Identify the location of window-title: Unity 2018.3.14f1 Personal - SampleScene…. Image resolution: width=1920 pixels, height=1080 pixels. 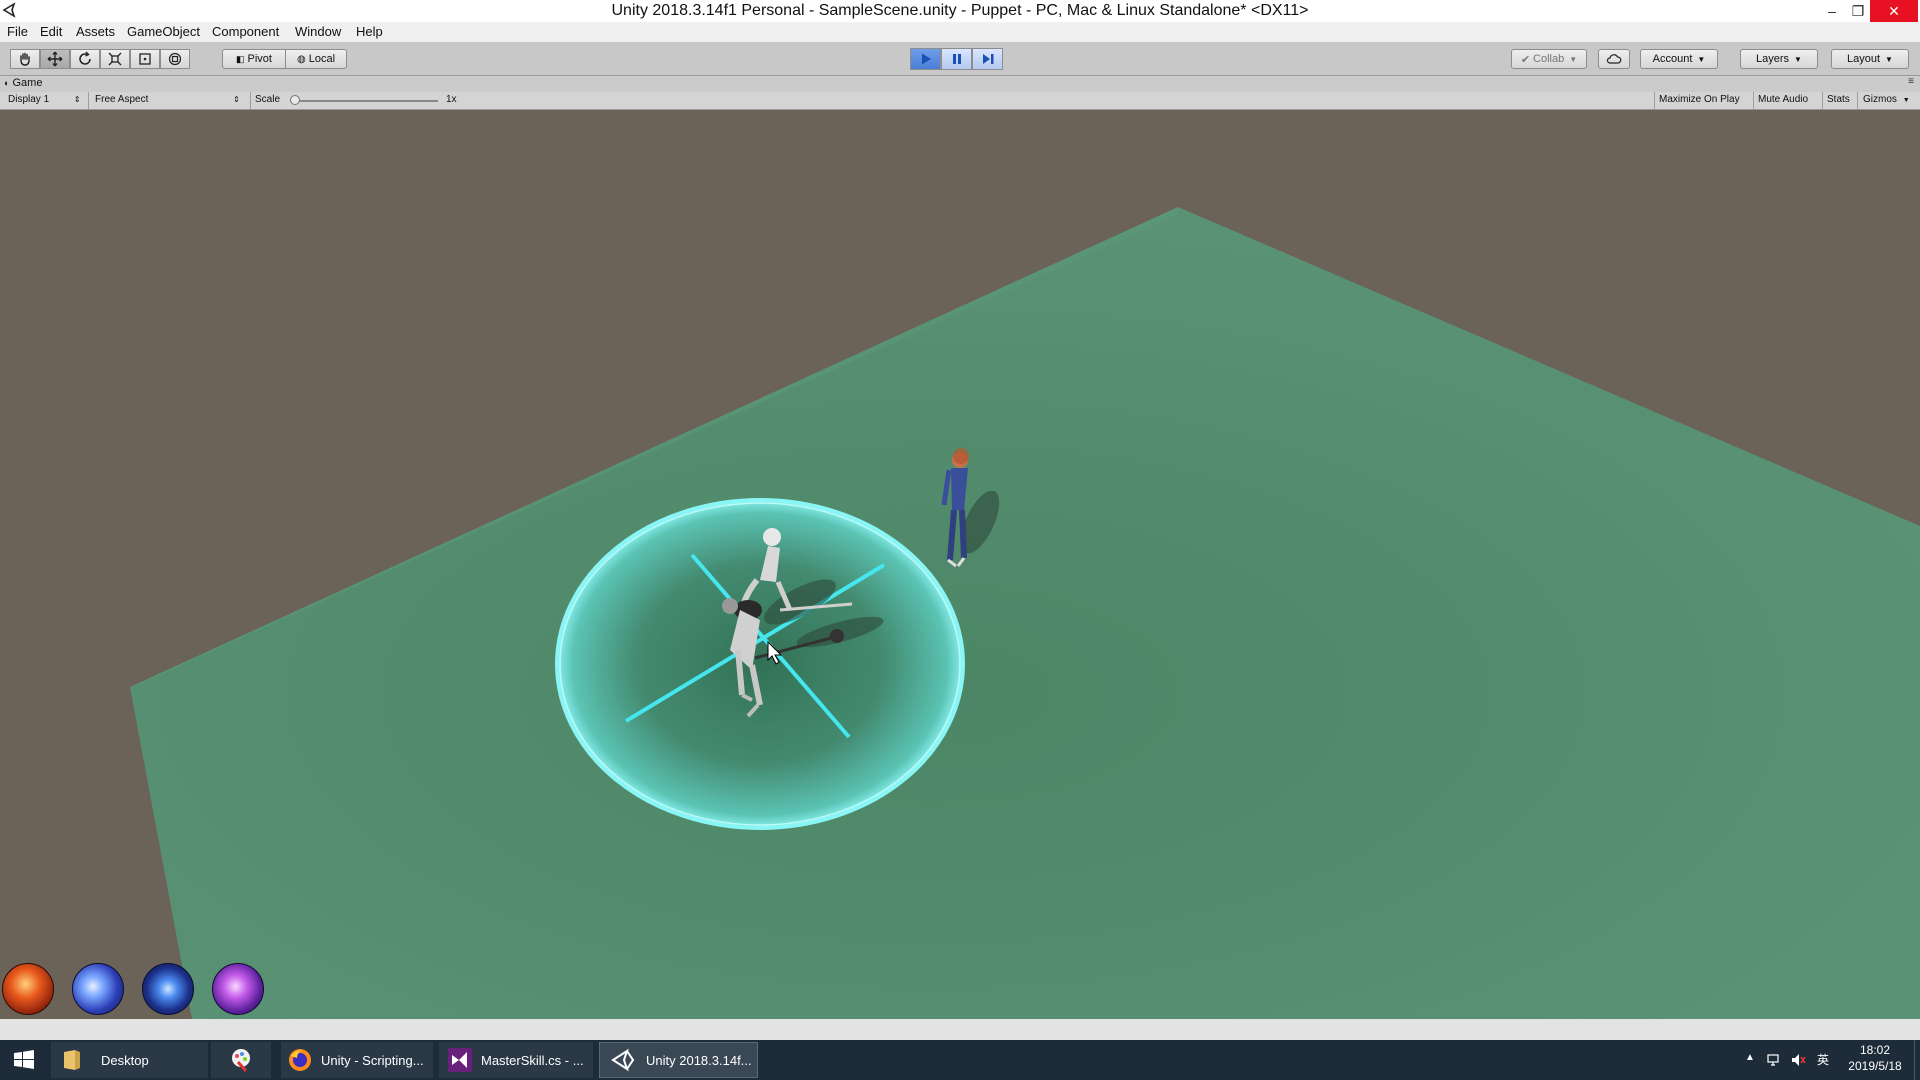
(960, 10).